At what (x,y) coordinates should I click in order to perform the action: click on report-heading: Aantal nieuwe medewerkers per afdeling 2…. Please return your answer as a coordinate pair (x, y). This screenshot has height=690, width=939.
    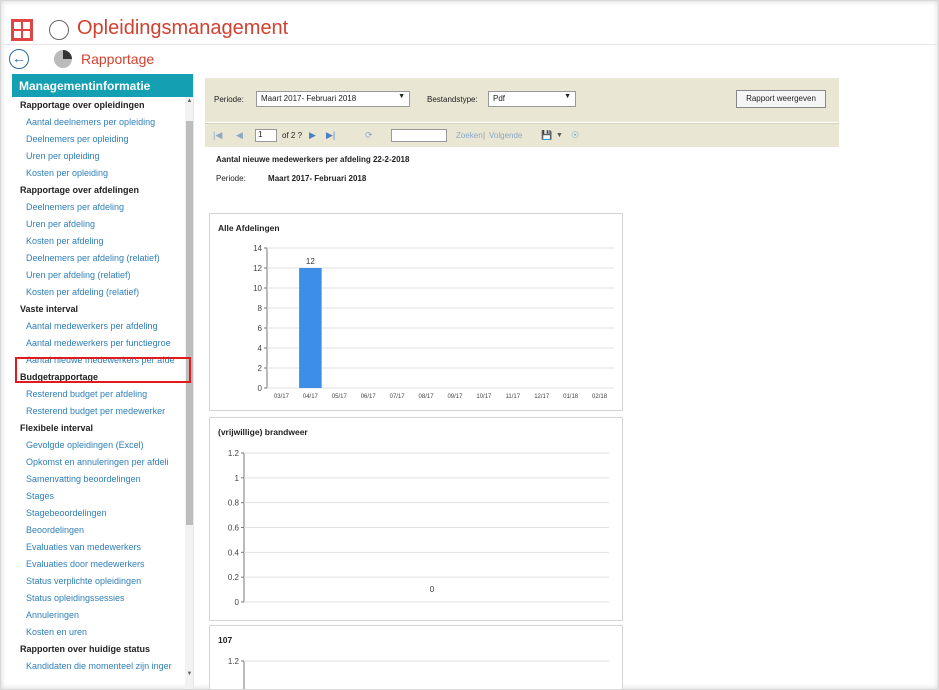
    Looking at the image, I should click on (313, 159).